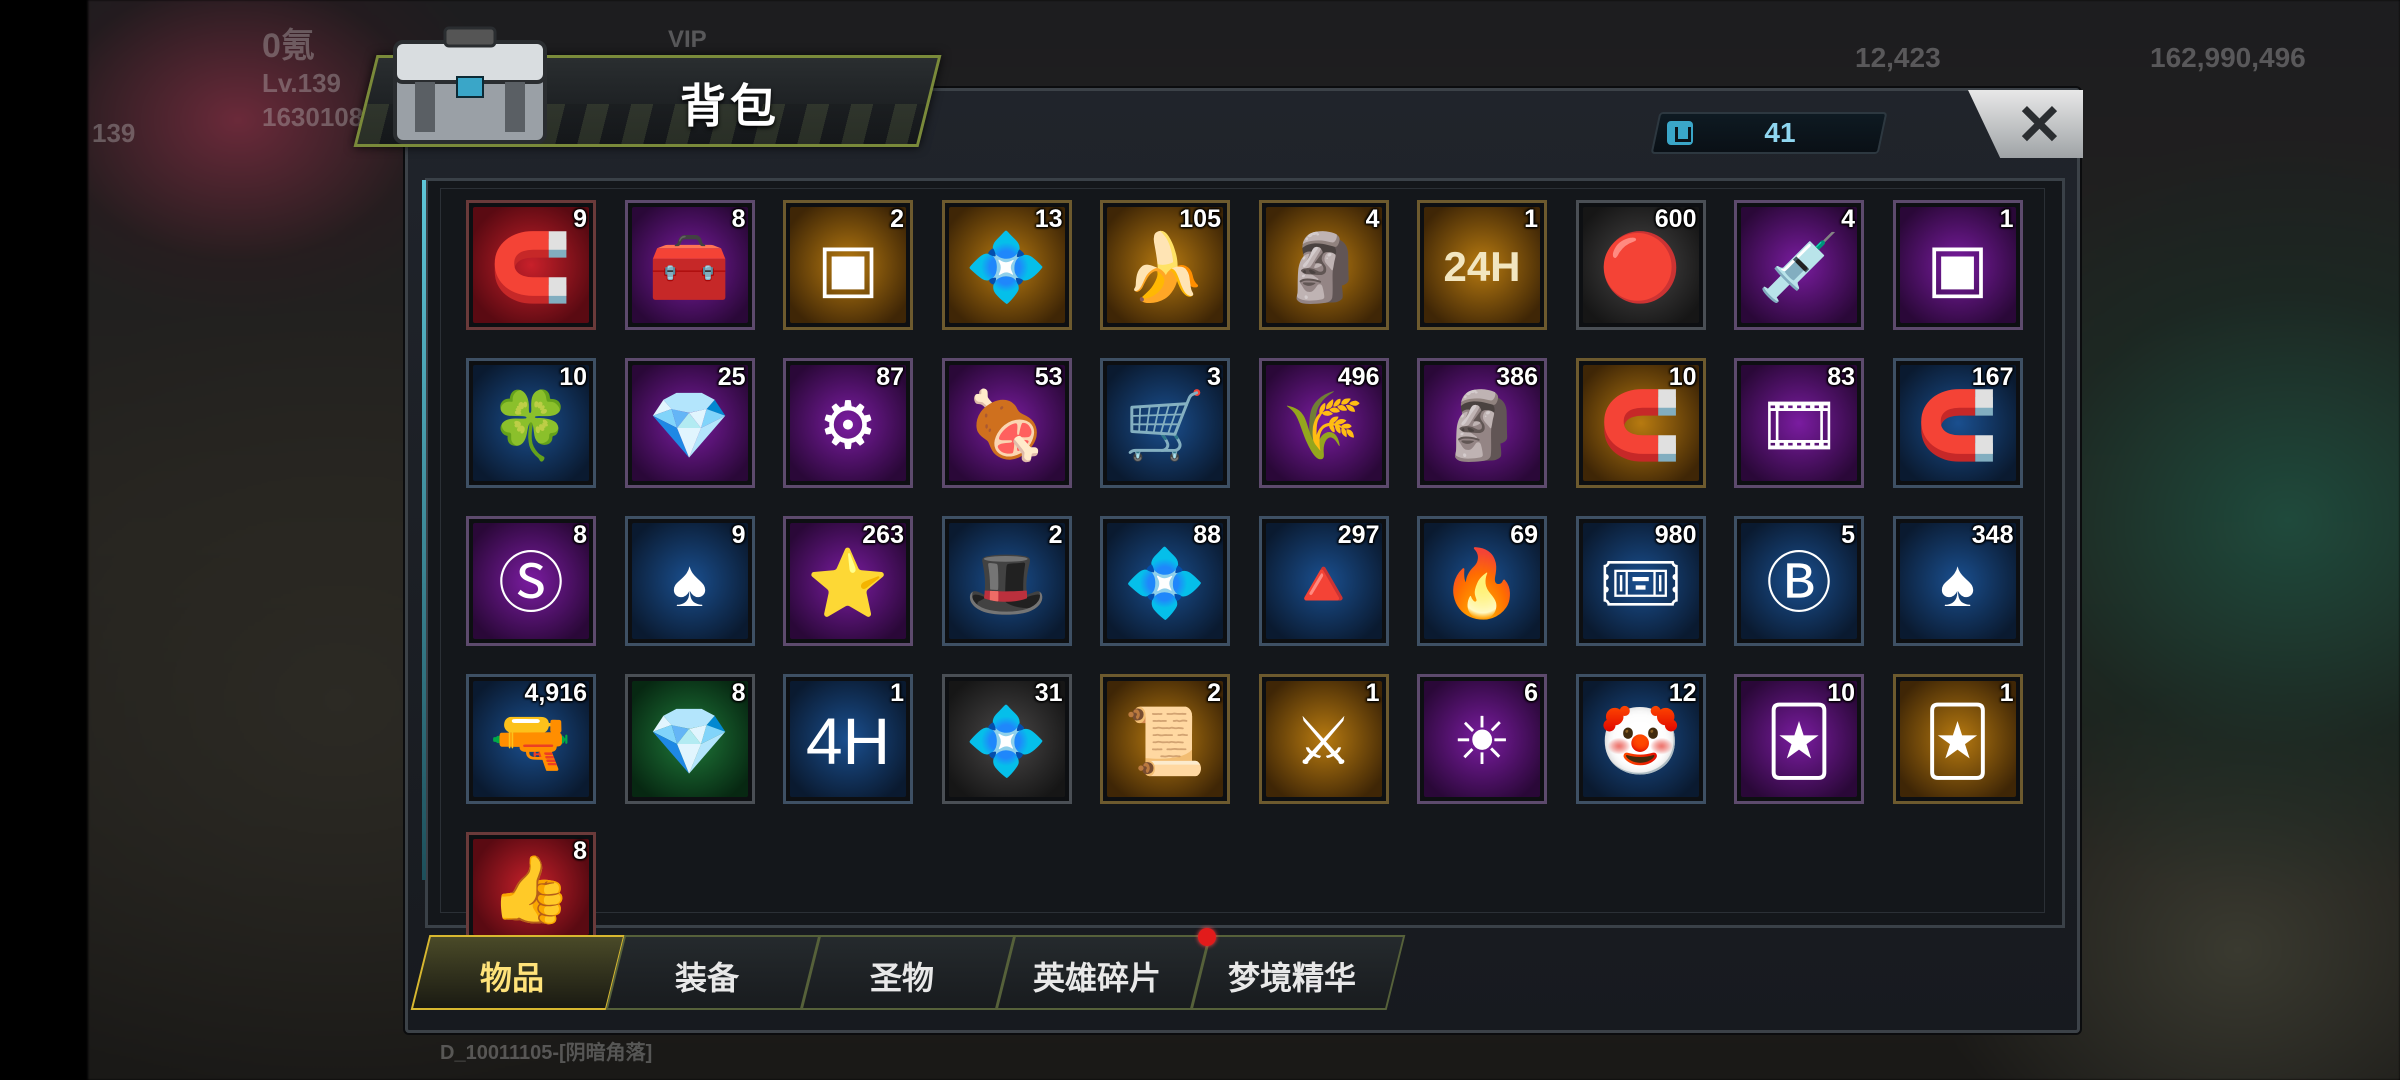  Describe the element at coordinates (730, 106) in the screenshot. I see `page-title: 背包` at that location.